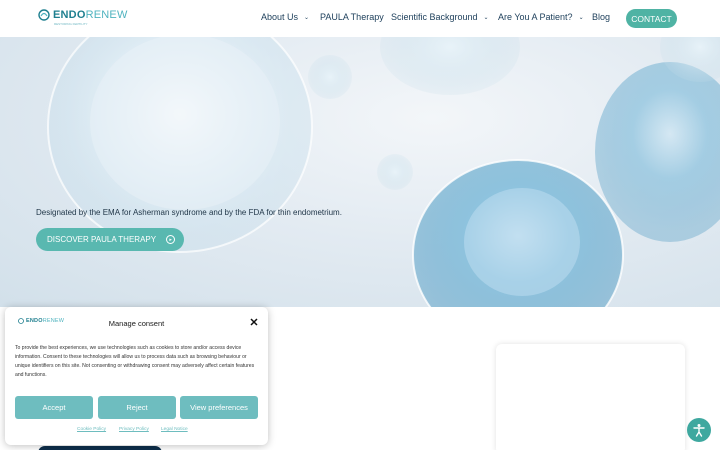 The image size is (720, 450). I want to click on logo-text-accent: RENEW, so click(106, 14).